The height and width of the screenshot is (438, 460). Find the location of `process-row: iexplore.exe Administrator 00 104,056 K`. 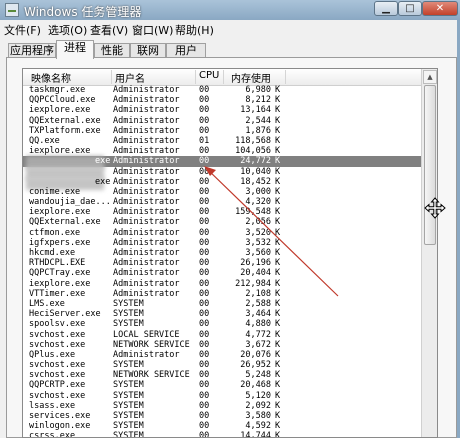

process-row: iexplore.exe Administrator 00 104,056 K is located at coordinates (222, 151).